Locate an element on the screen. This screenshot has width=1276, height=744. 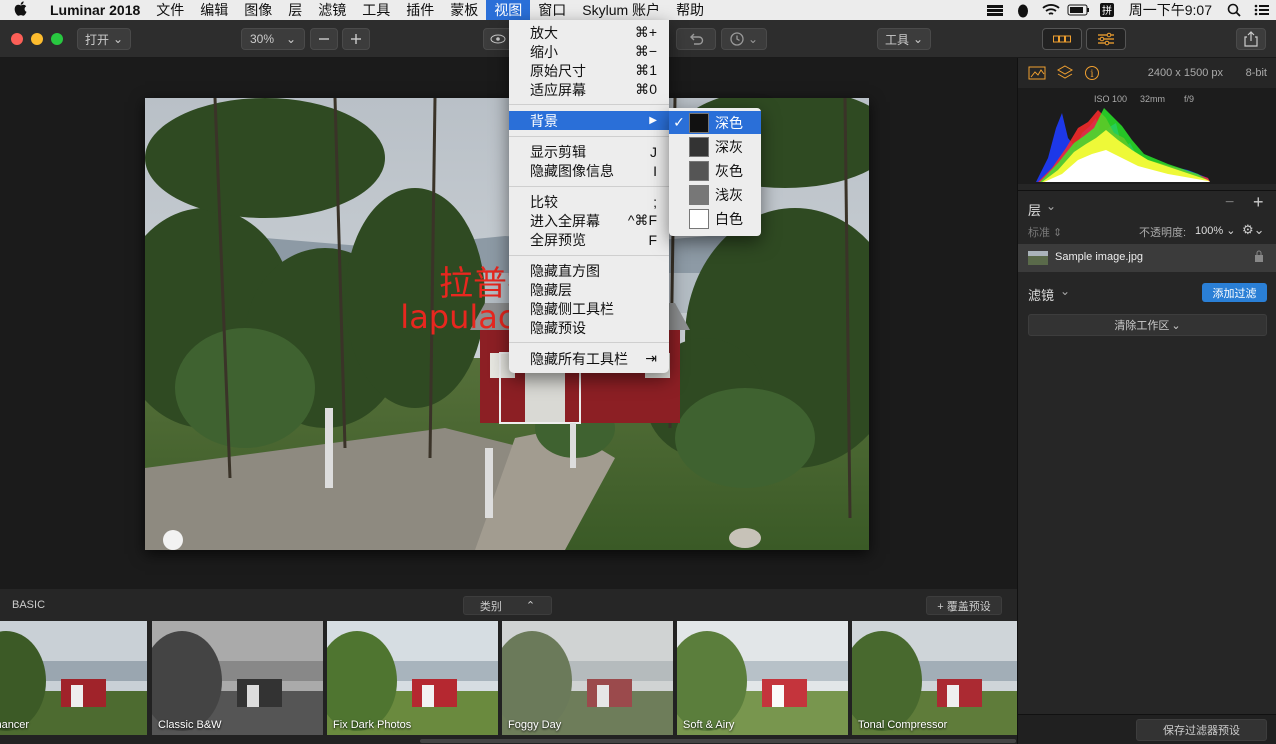
undo-icon is located at coordinates (697, 39).